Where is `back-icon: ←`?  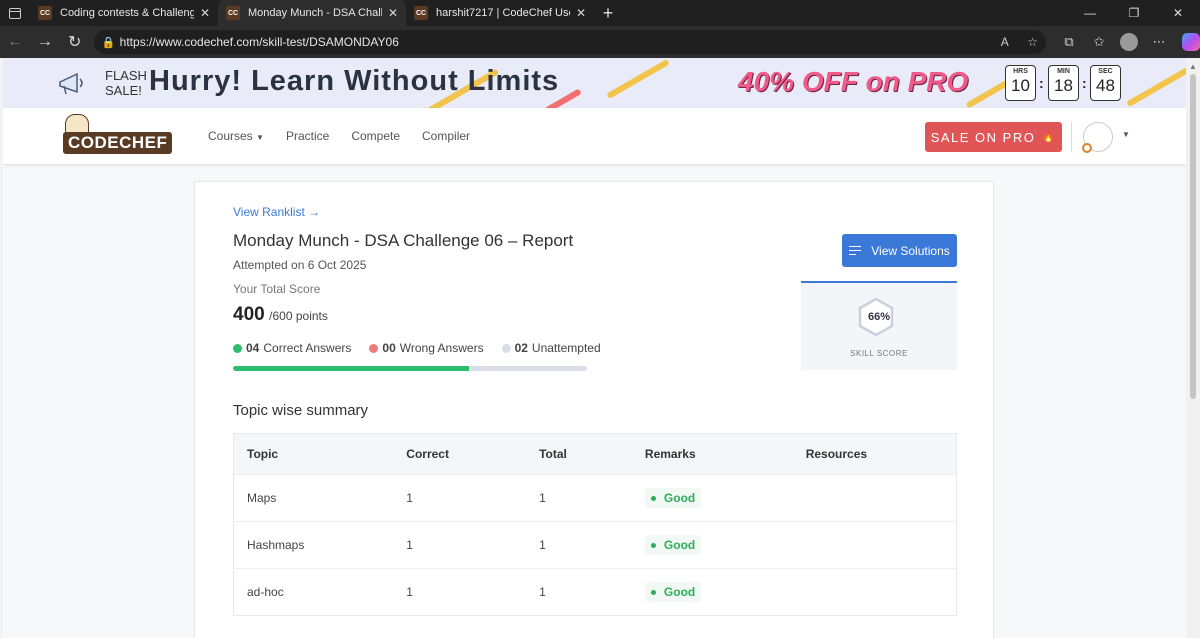 back-icon: ← is located at coordinates (15, 42).